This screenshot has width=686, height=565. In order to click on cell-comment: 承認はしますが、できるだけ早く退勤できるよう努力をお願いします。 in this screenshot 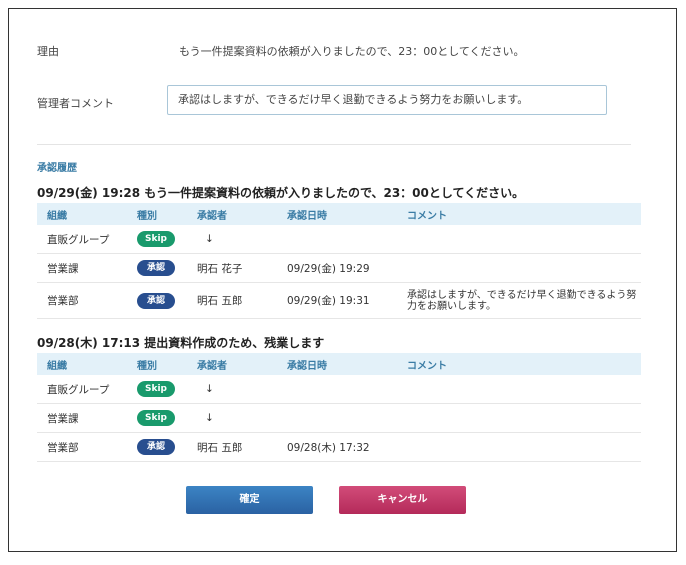, I will do `click(519, 300)`.